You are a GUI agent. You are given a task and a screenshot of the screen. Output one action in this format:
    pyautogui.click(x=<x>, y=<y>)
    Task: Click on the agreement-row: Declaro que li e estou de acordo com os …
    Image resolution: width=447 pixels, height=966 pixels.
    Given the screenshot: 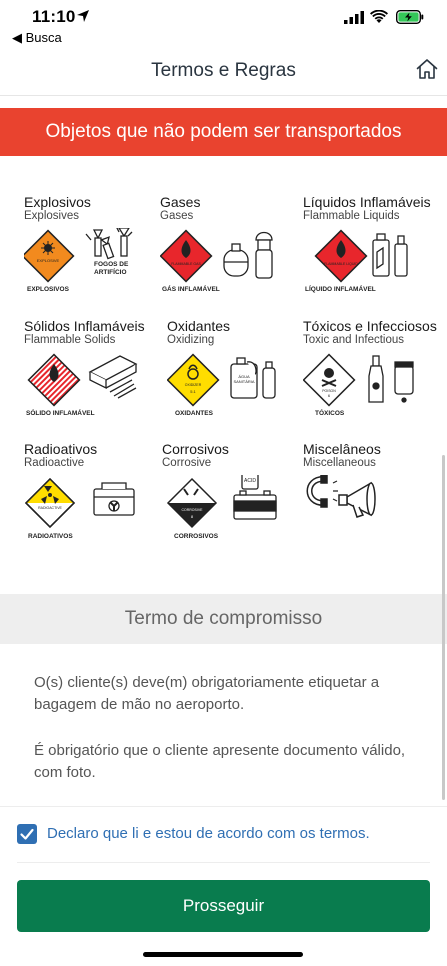 What is the action you would take?
    pyautogui.click(x=222, y=836)
    